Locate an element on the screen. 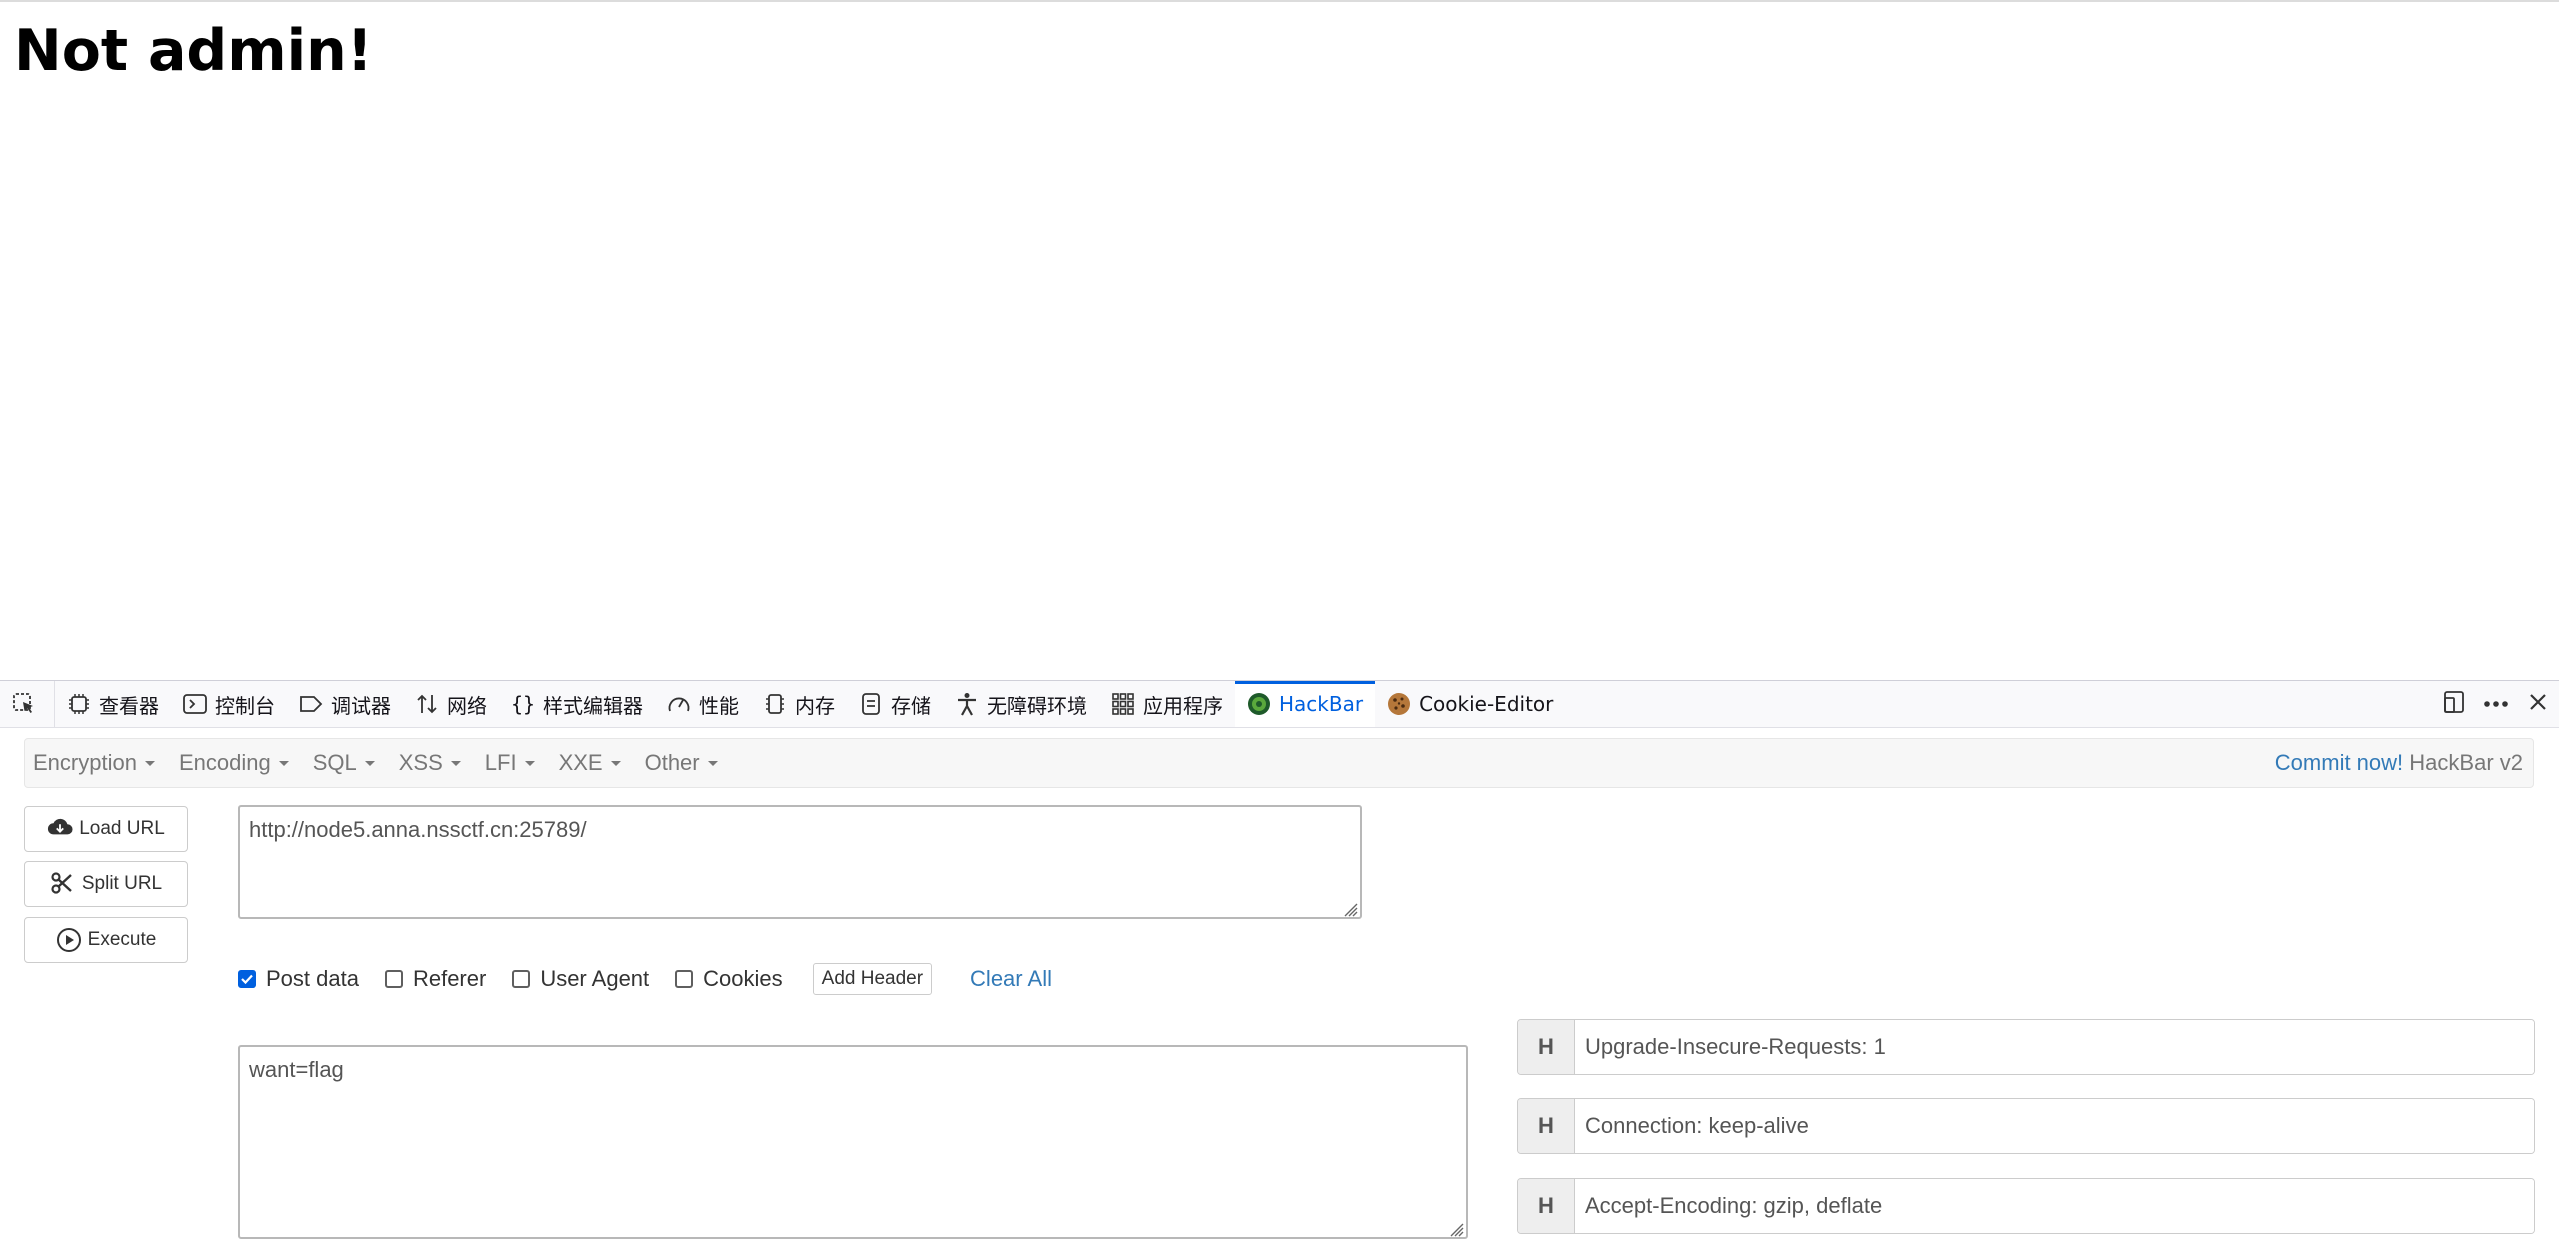  tab-label: Cookie-Editor is located at coordinates (1486, 704).